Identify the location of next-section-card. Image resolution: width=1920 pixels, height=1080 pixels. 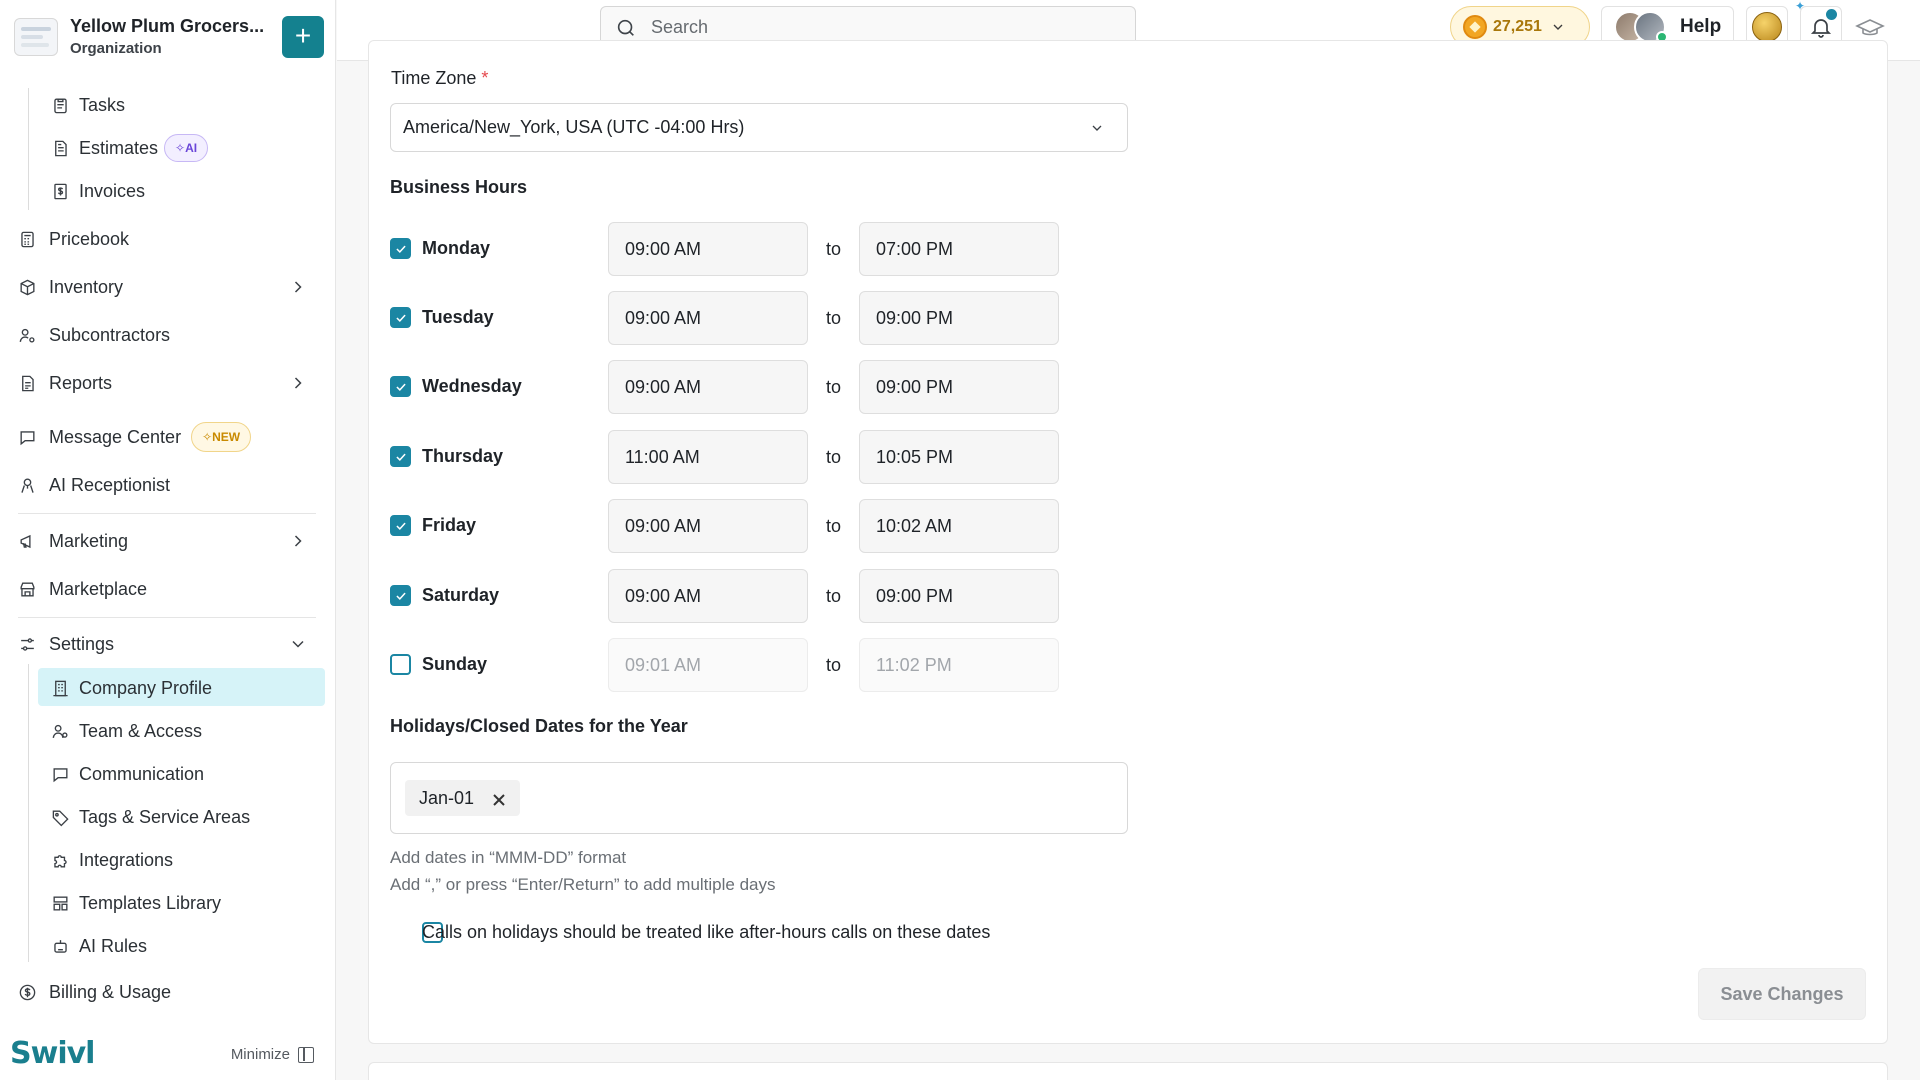
(1128, 1071).